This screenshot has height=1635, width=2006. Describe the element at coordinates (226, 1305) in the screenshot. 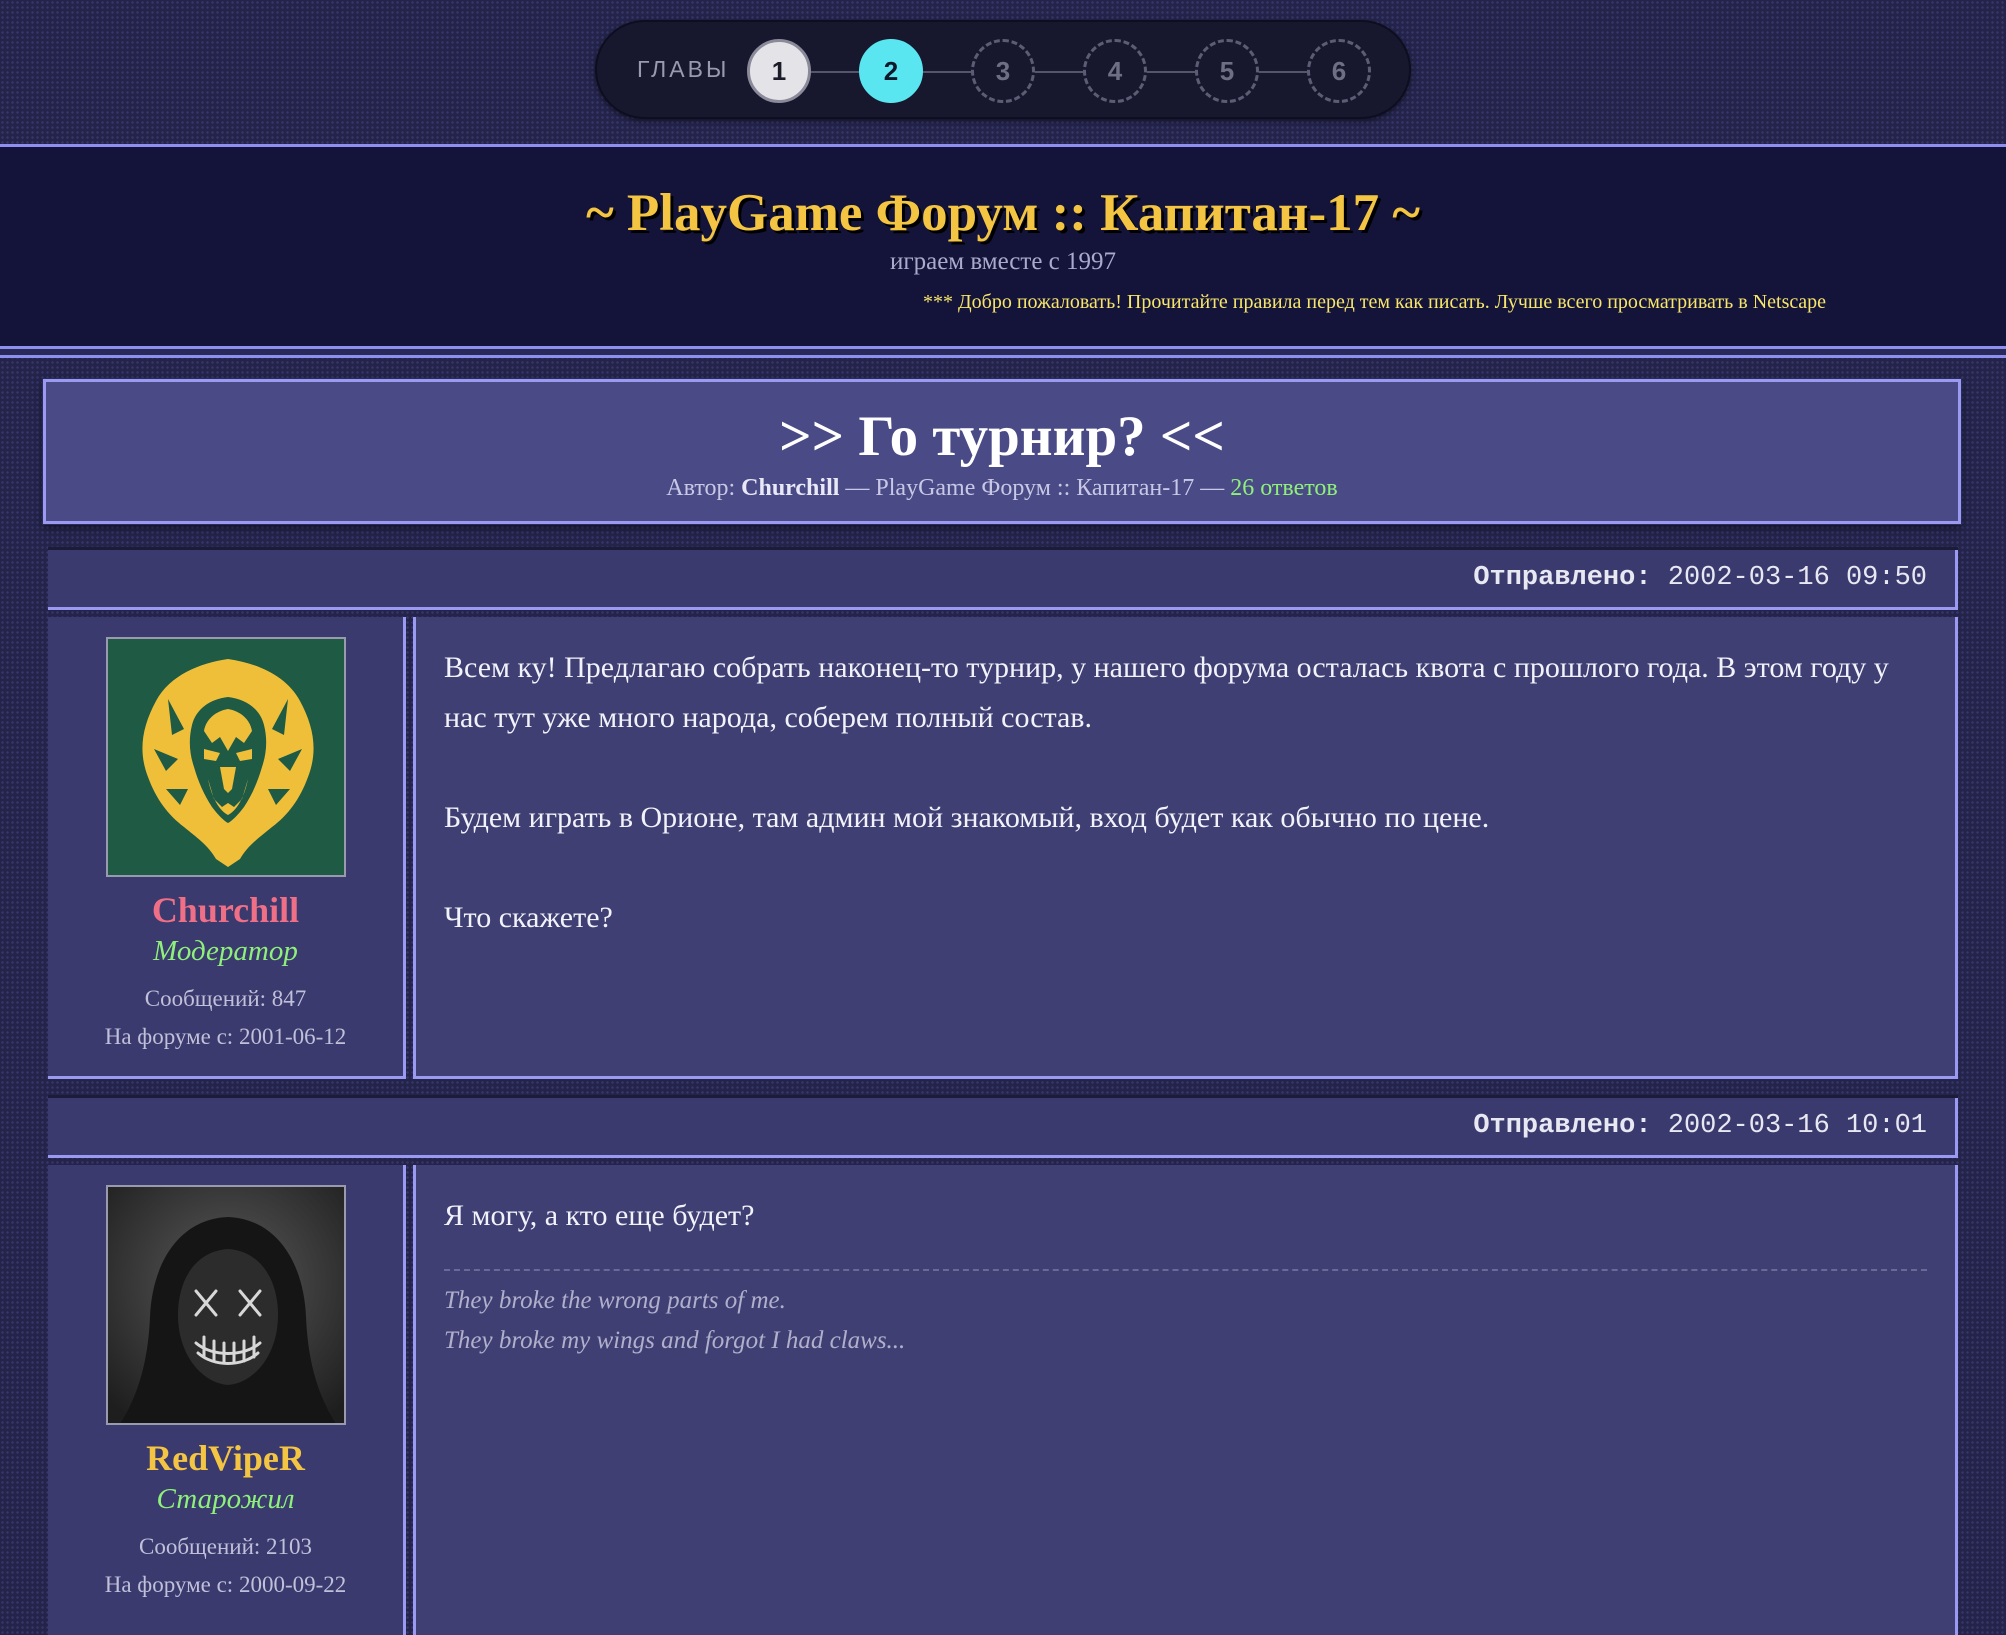

I see `hooded-mask-icon` at that location.